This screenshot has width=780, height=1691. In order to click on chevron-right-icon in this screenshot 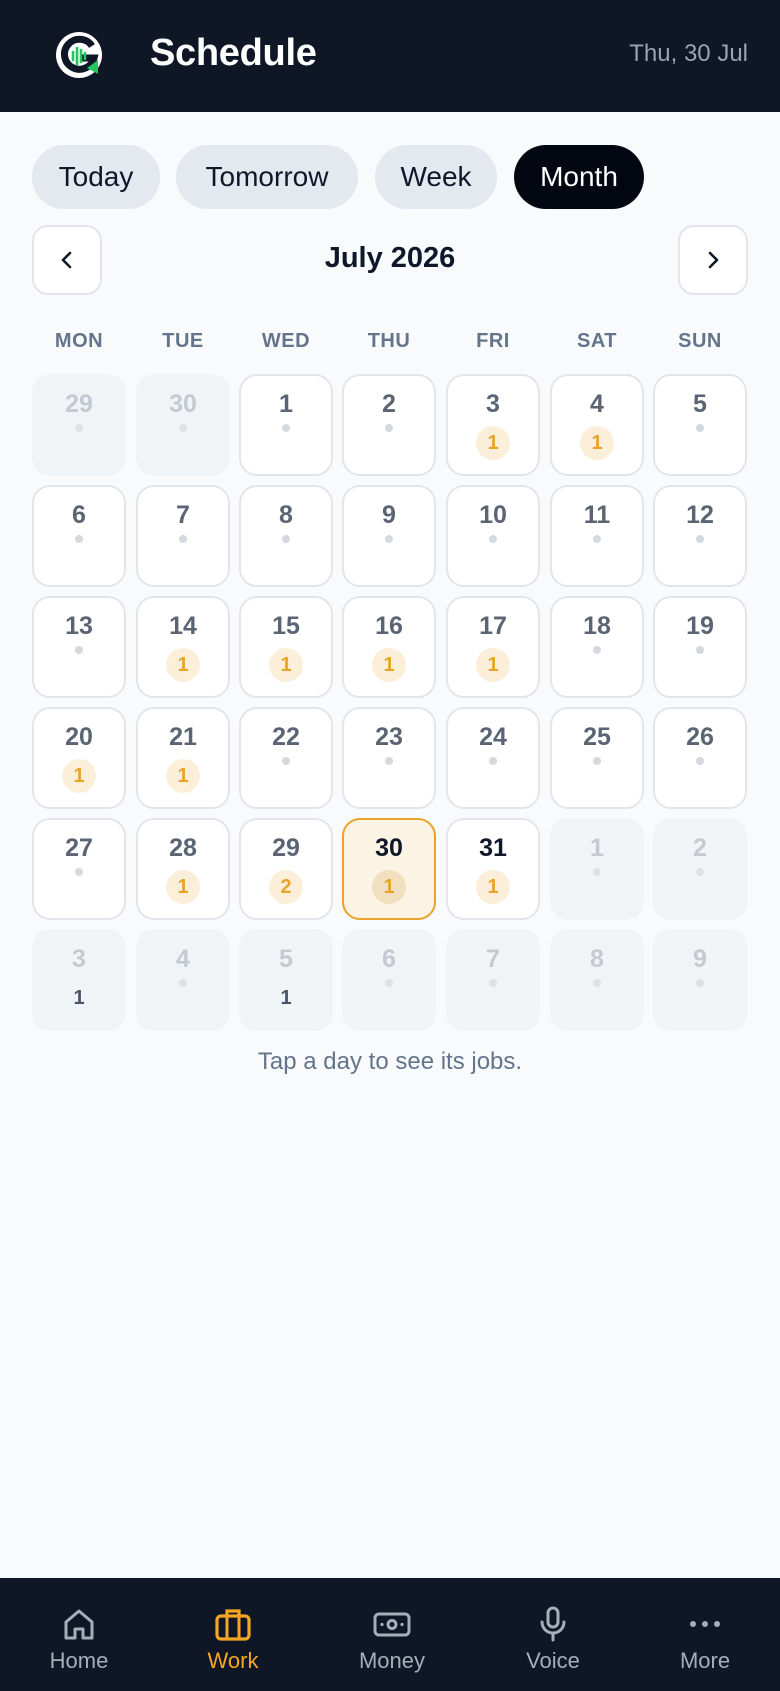, I will do `click(713, 260)`.